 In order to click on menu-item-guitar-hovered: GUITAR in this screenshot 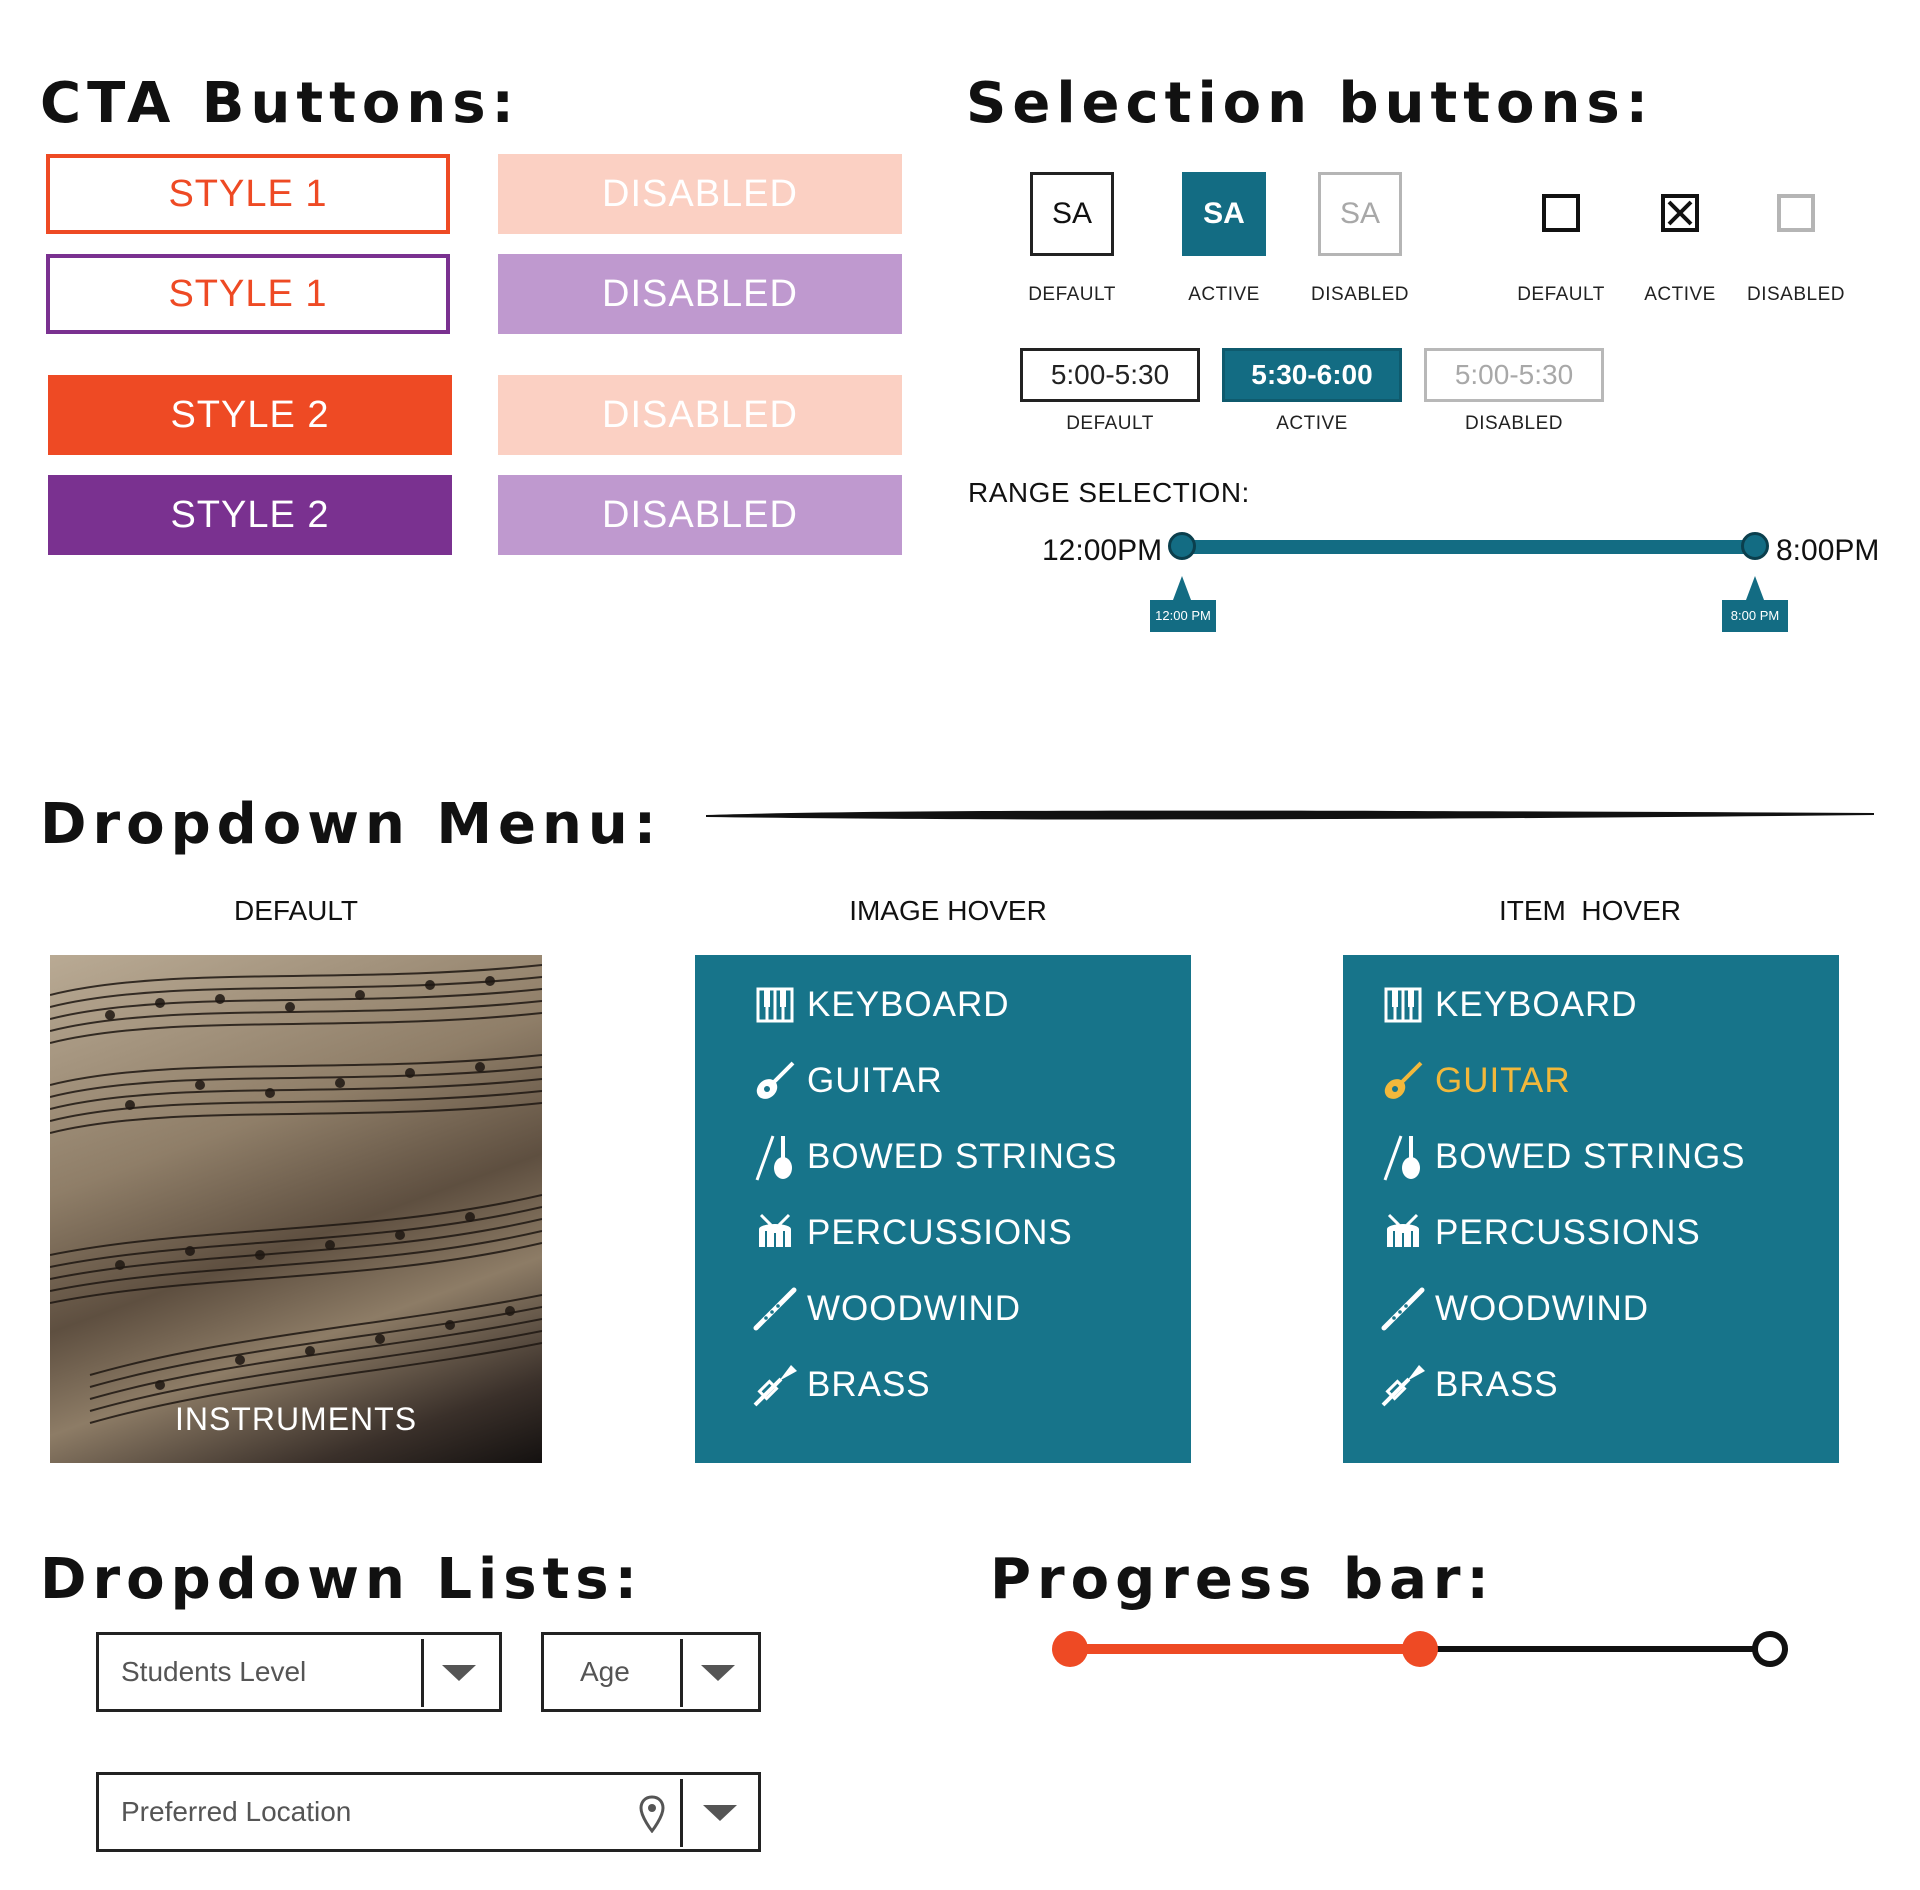, I will do `click(1475, 1081)`.